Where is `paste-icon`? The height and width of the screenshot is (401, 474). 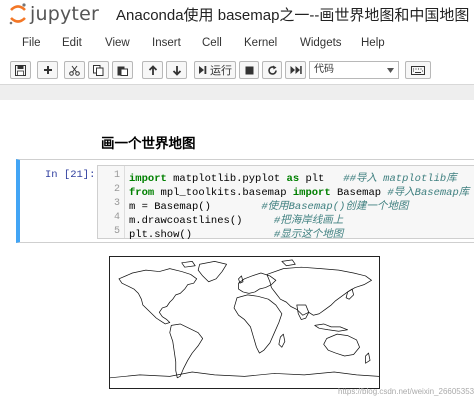
paste-icon is located at coordinates (122, 71).